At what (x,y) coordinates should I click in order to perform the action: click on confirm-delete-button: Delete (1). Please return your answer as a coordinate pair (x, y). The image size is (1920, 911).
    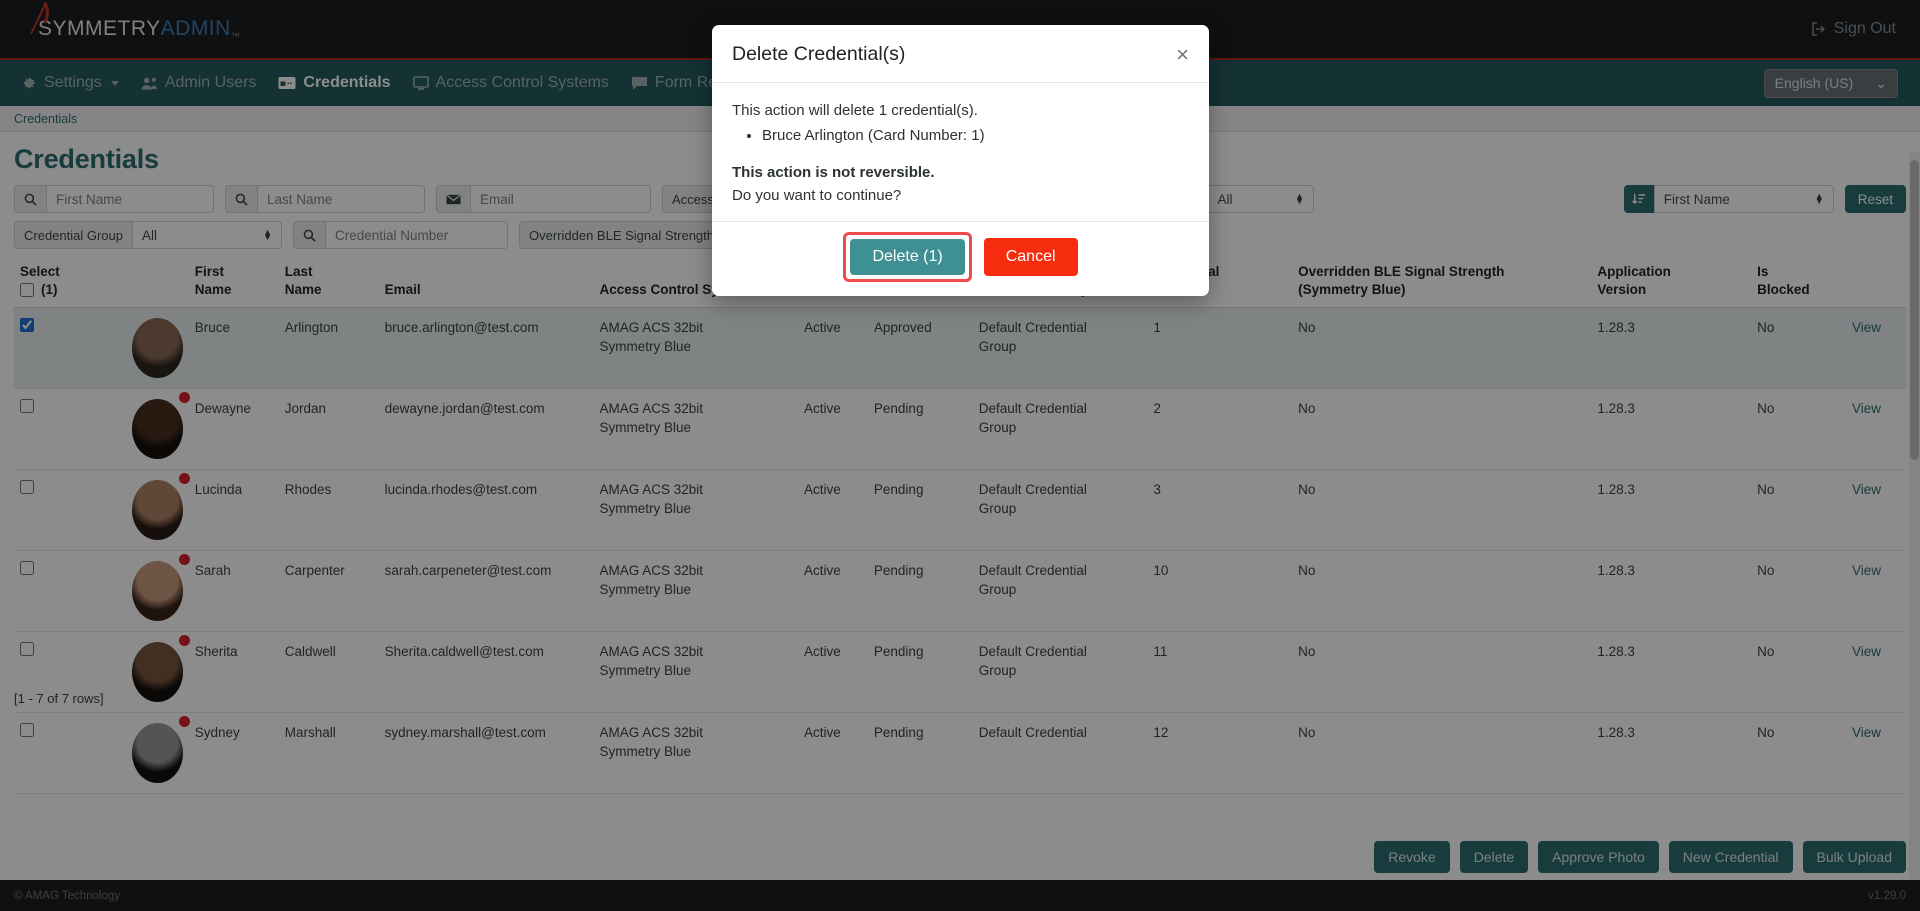
    Looking at the image, I should click on (907, 257).